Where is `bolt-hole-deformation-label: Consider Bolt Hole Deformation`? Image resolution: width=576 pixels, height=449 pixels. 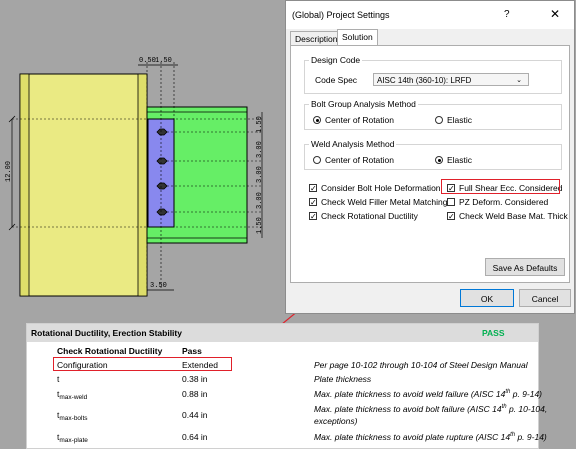
bolt-hole-deformation-label: Consider Bolt Hole Deformation is located at coordinates (381, 188).